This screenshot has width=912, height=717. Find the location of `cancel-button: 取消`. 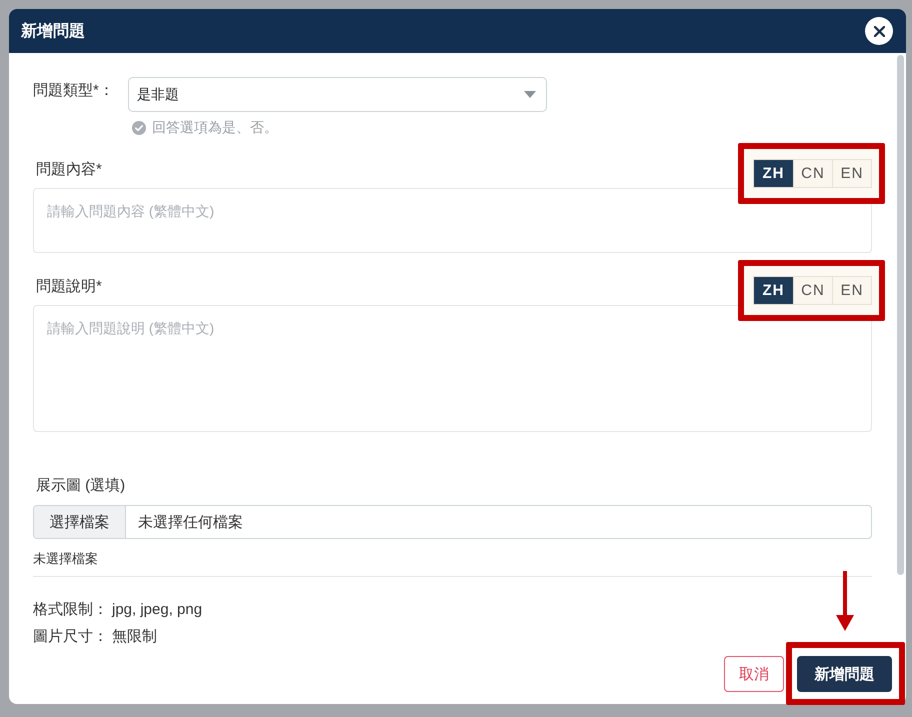

cancel-button: 取消 is located at coordinates (754, 674).